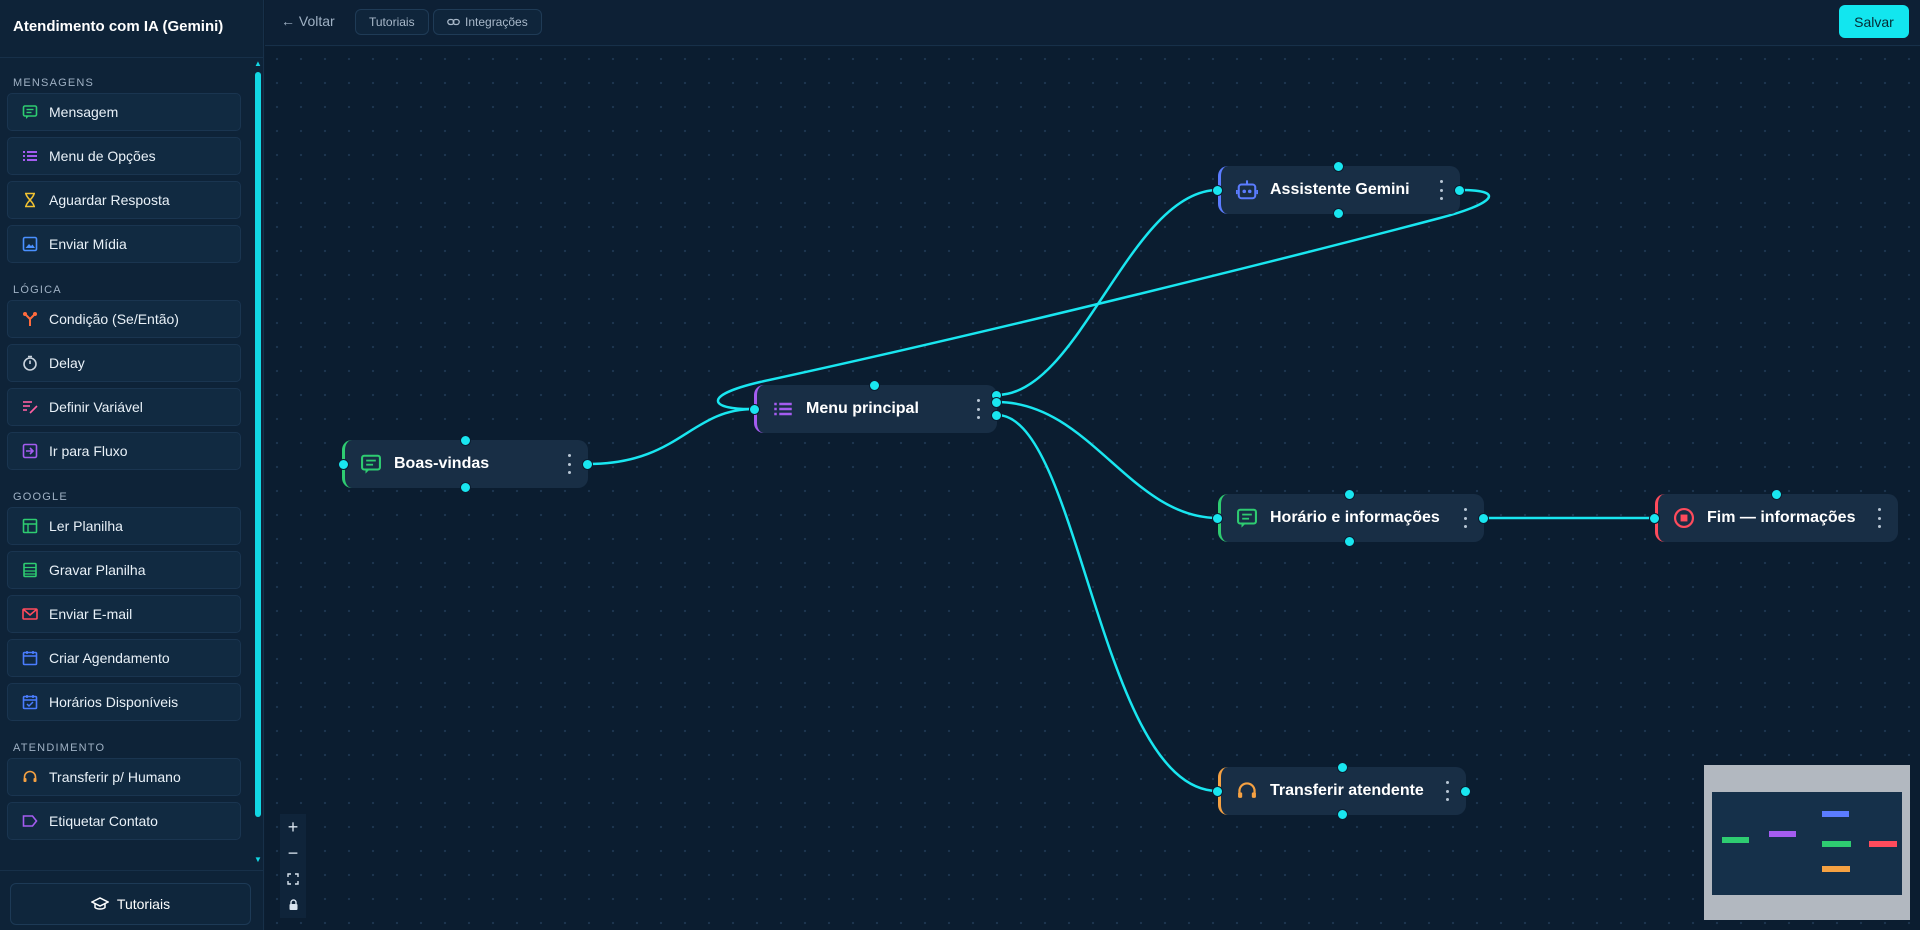  I want to click on palette-item-label: Definir Variável, so click(96, 407).